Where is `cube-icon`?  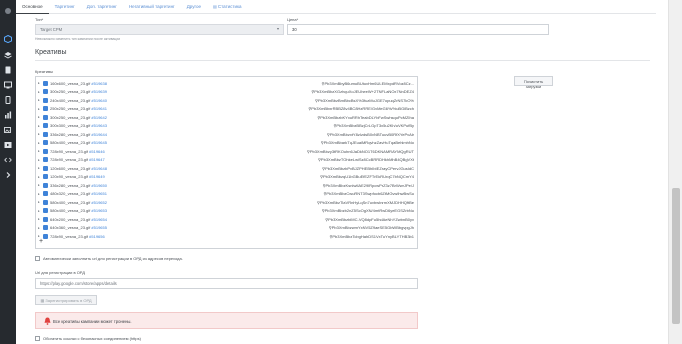 cube-icon is located at coordinates (8, 39).